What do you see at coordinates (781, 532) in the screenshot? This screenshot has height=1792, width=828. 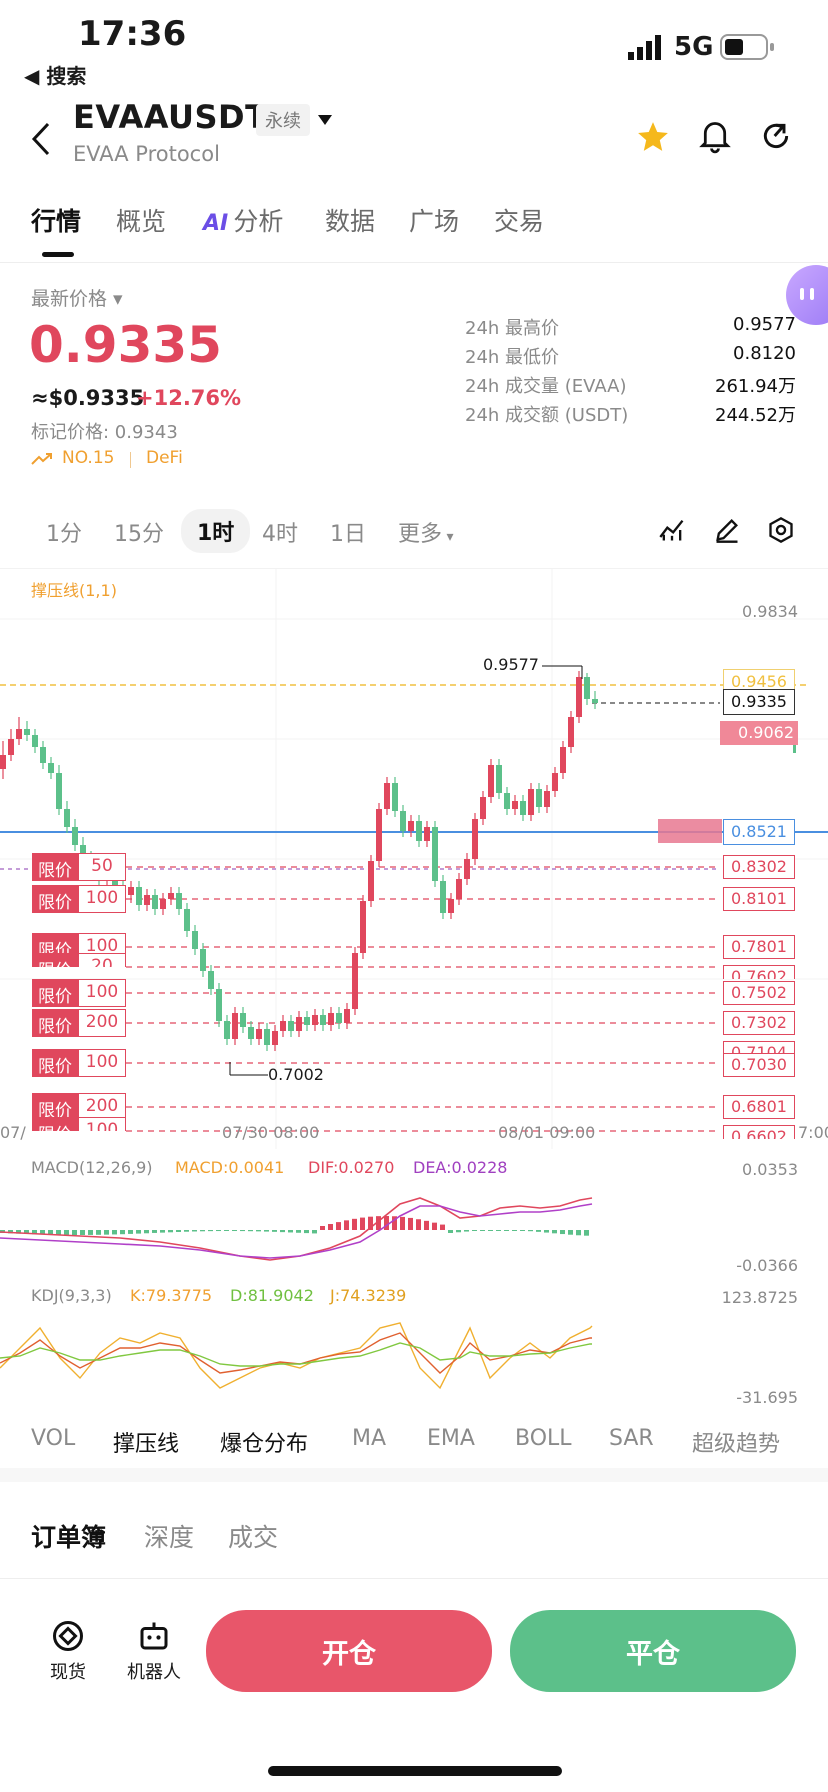 I see `chart-settings-icon` at bounding box center [781, 532].